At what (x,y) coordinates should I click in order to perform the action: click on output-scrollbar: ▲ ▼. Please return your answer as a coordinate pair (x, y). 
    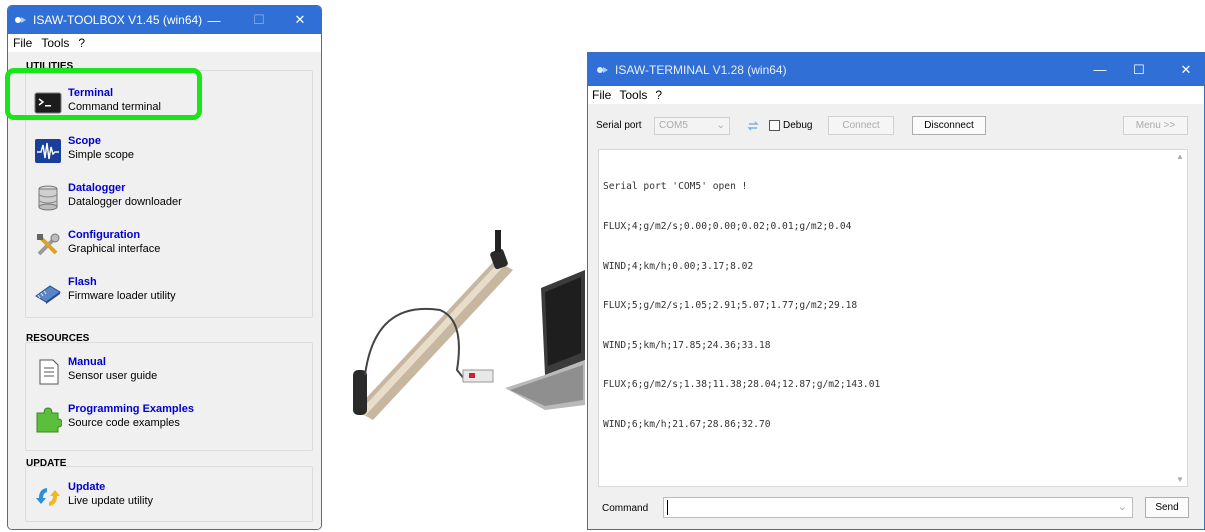
    Looking at the image, I should click on (1180, 318).